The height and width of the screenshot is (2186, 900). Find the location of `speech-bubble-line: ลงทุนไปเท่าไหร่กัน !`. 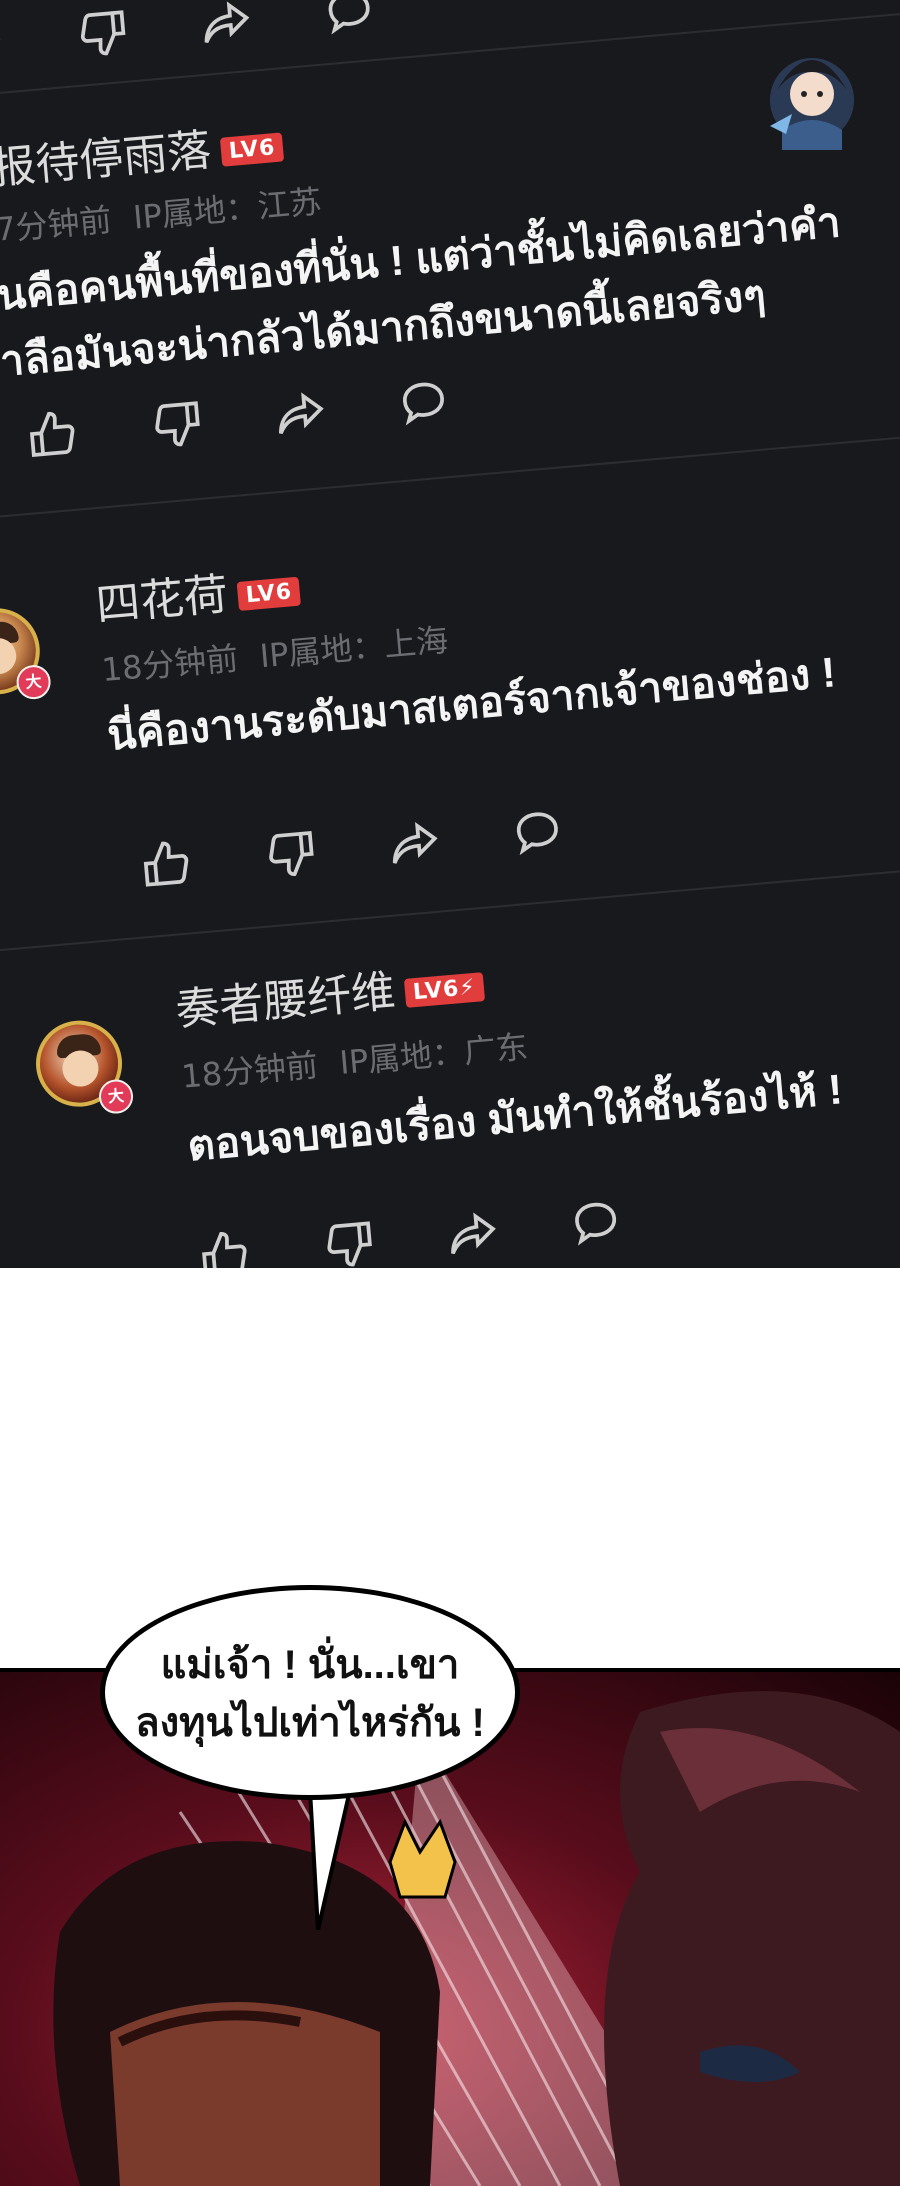

speech-bubble-line: ลงทุนไปเท่าไหร่กัน ! is located at coordinates (310, 1723).